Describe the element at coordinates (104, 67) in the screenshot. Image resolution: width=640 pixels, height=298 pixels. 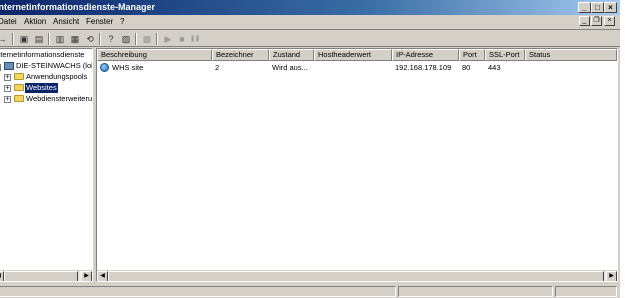
I see `website-globe-icon` at that location.